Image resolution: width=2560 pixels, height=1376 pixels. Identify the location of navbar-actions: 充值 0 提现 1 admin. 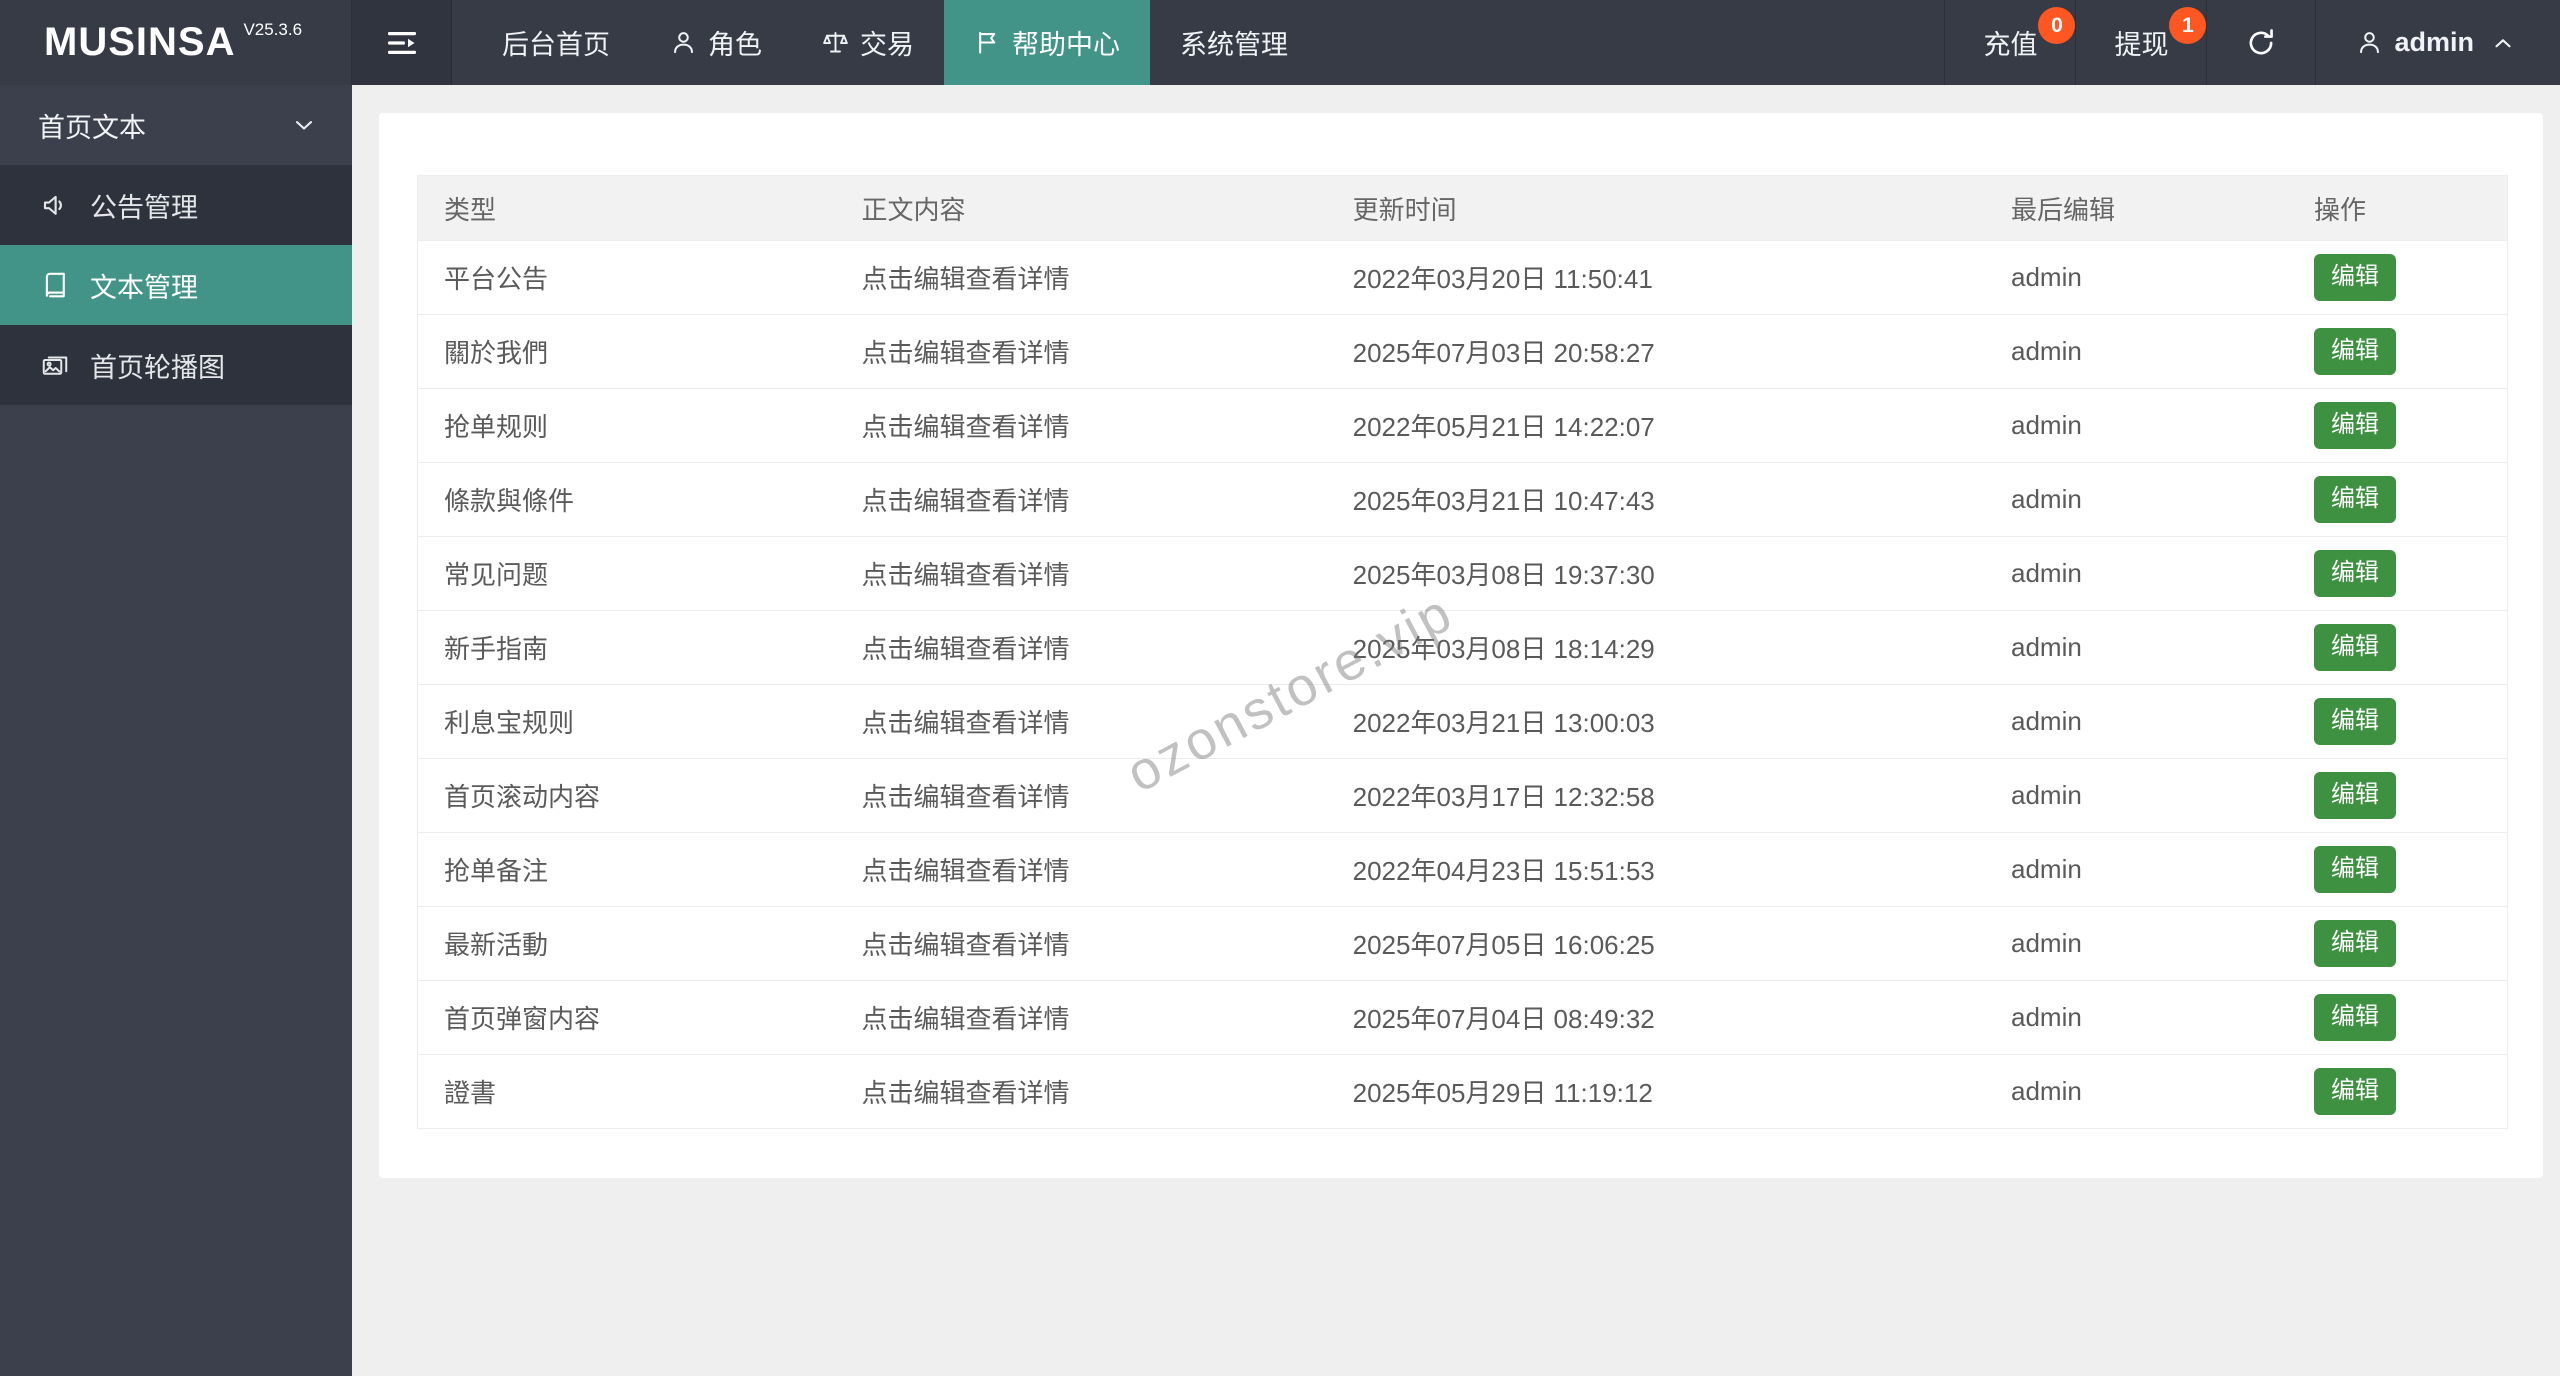
(2252, 42).